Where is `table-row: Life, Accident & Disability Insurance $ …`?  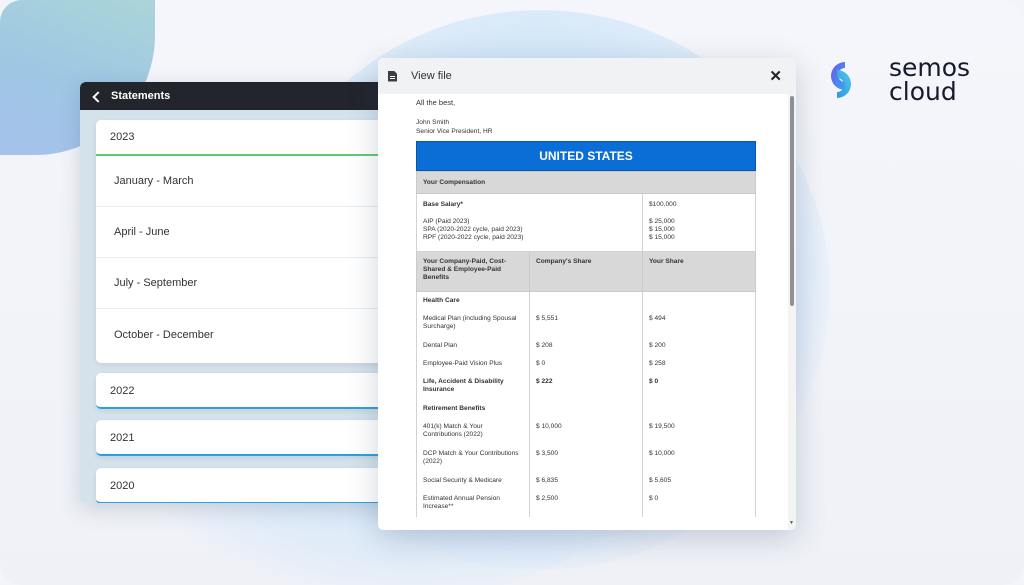
table-row: Life, Accident & Disability Insurance $ … is located at coordinates (586, 386).